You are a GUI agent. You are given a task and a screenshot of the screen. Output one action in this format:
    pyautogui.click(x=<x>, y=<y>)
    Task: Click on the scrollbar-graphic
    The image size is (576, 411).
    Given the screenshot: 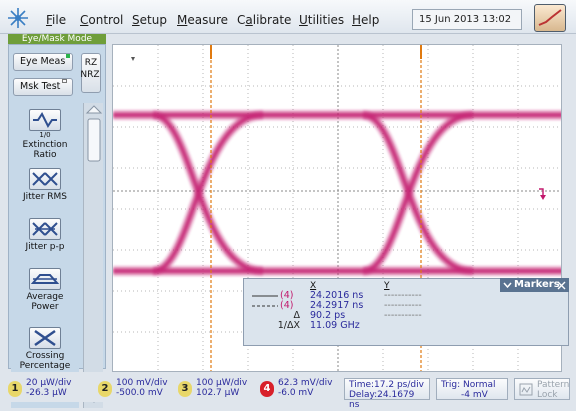 What is the action you would take?
    pyautogui.click(x=94, y=254)
    